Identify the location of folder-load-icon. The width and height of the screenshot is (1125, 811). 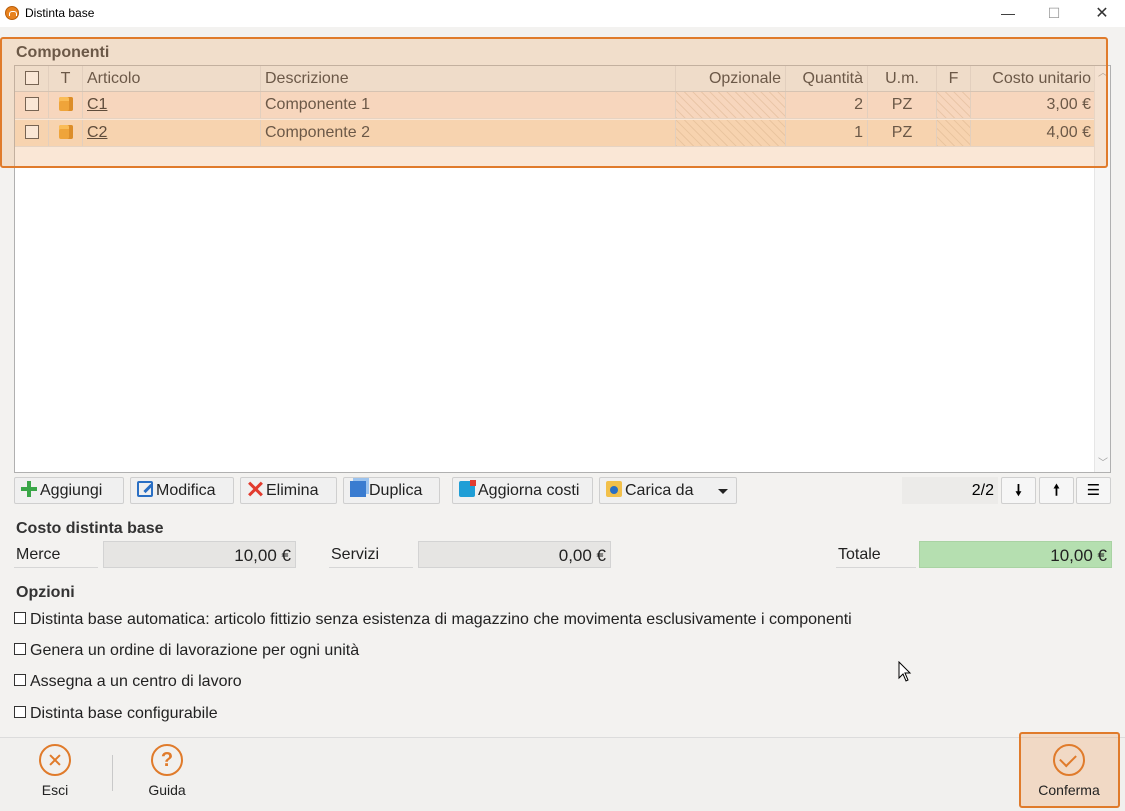
(614, 489).